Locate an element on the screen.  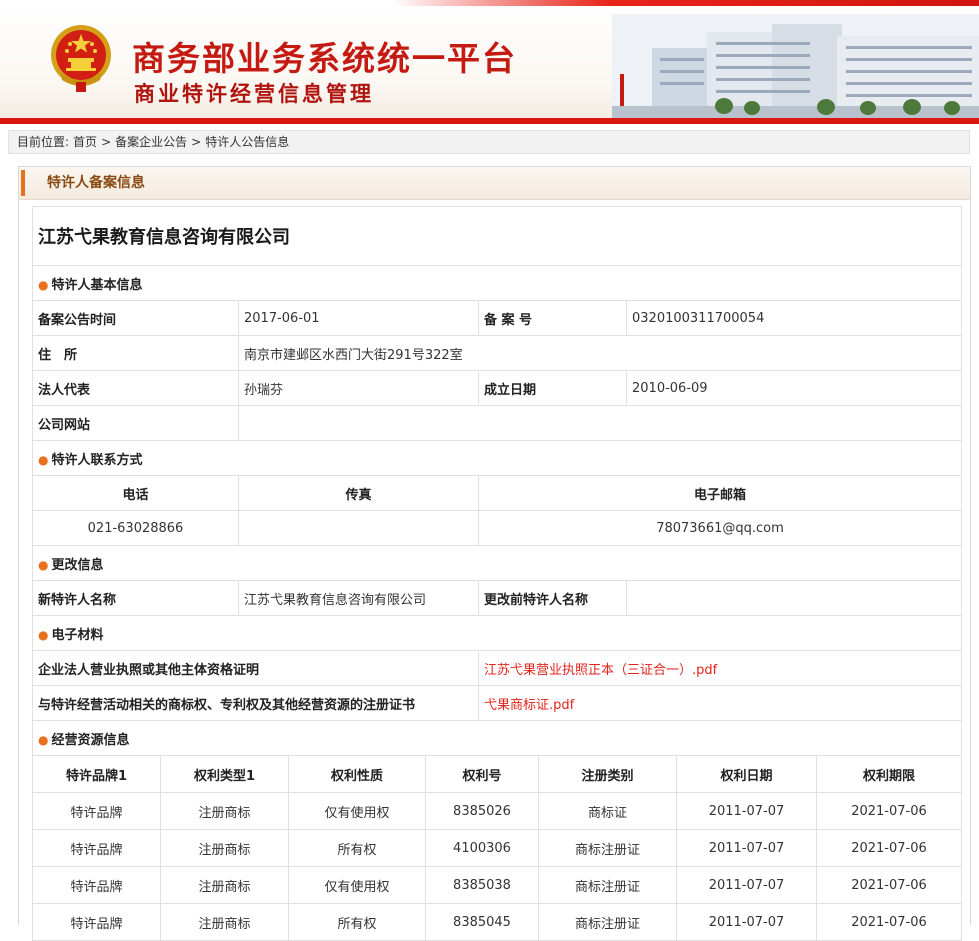
table-cell: 商标证 is located at coordinates (607, 811).